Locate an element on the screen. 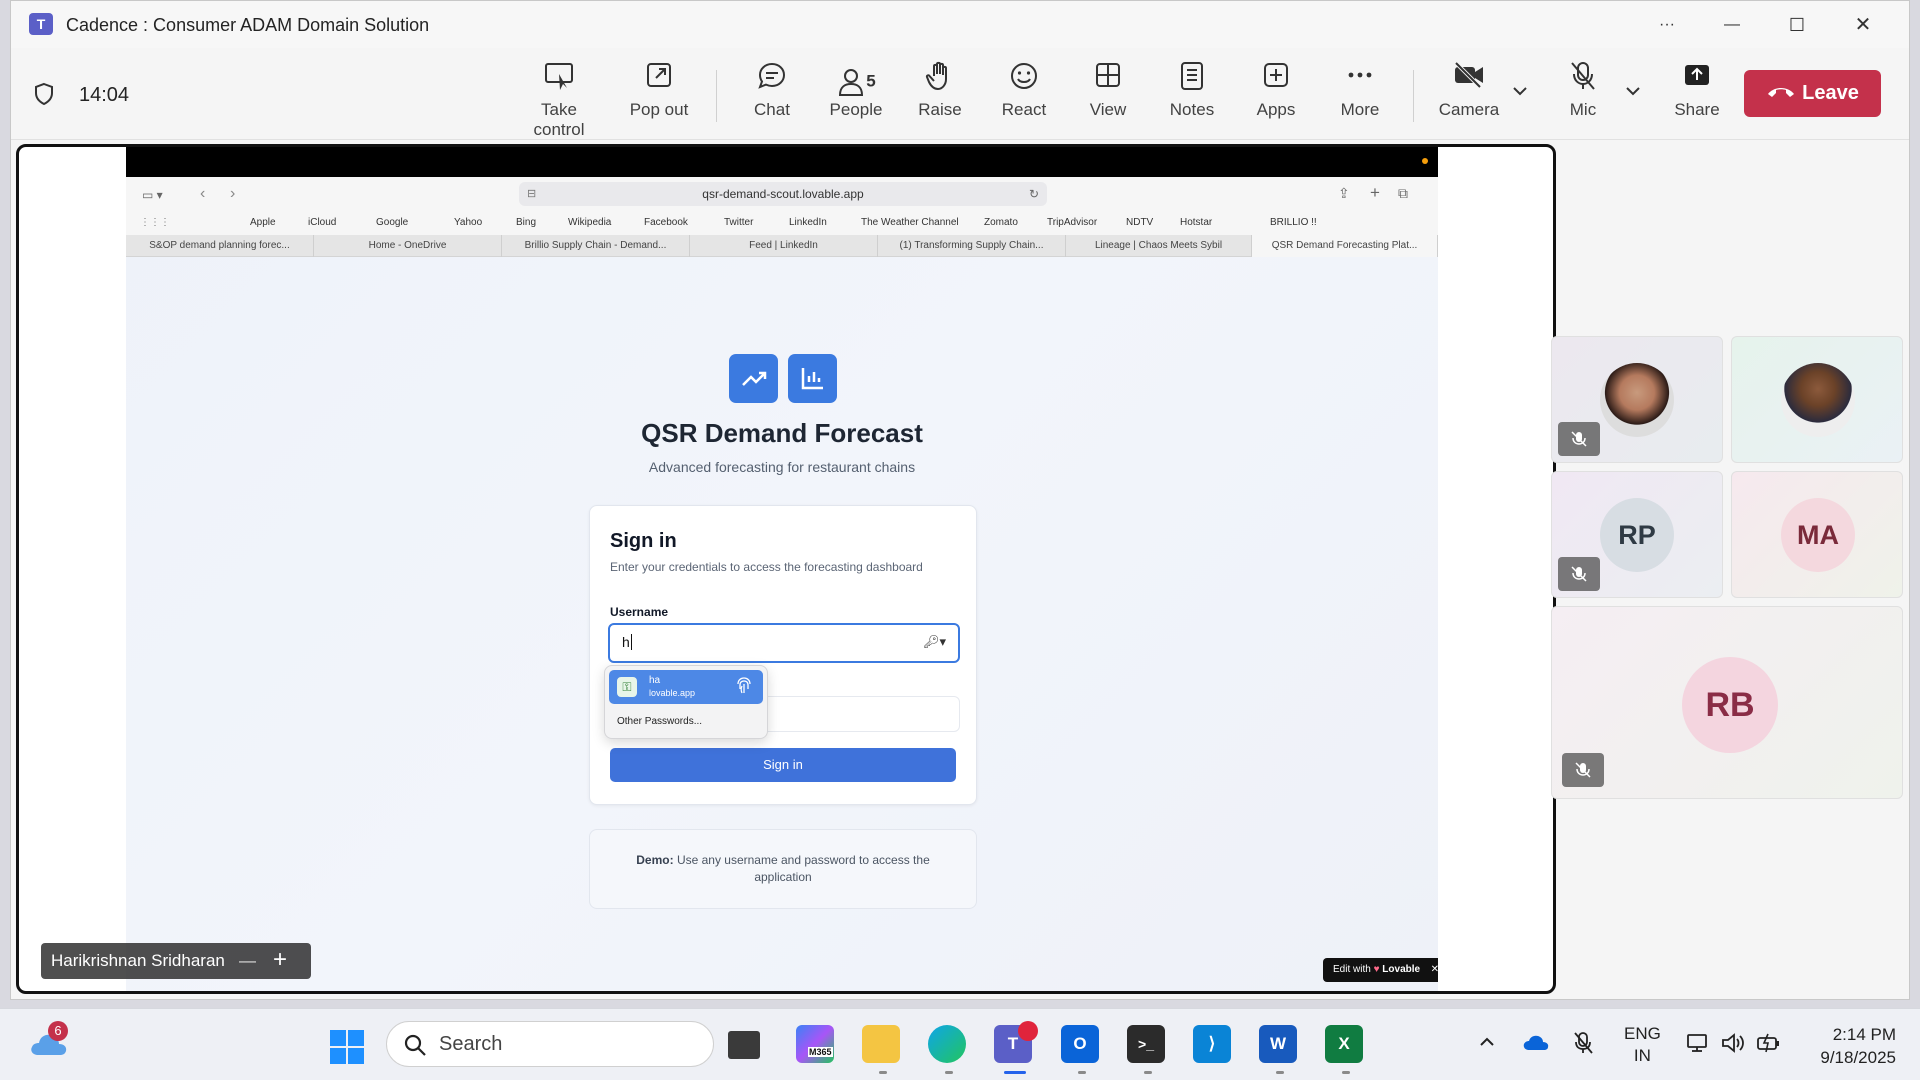  mic-button: Mic is located at coordinates (1583, 96).